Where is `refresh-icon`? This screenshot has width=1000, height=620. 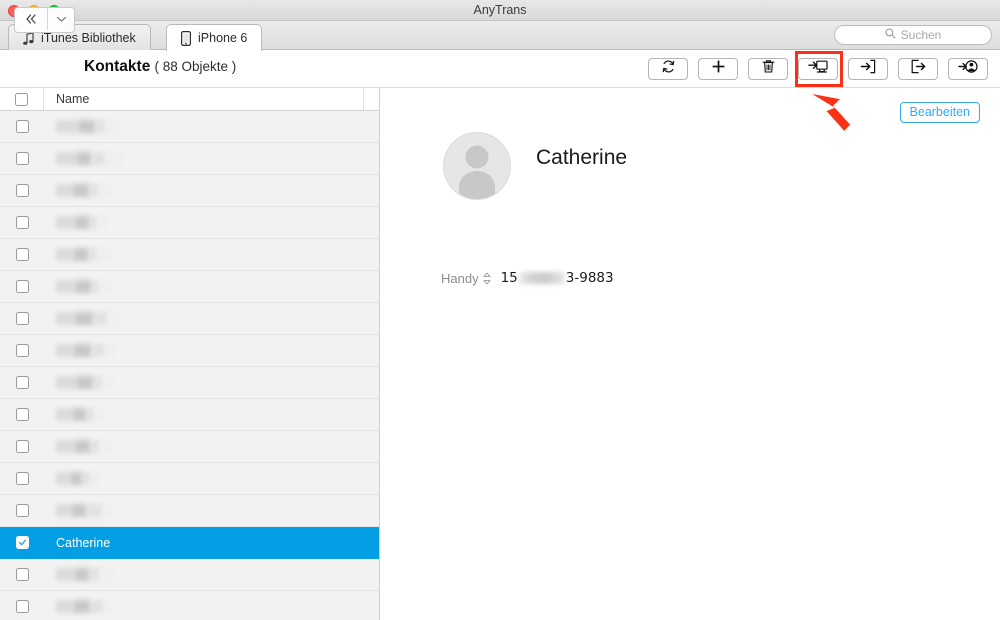 refresh-icon is located at coordinates (668, 69).